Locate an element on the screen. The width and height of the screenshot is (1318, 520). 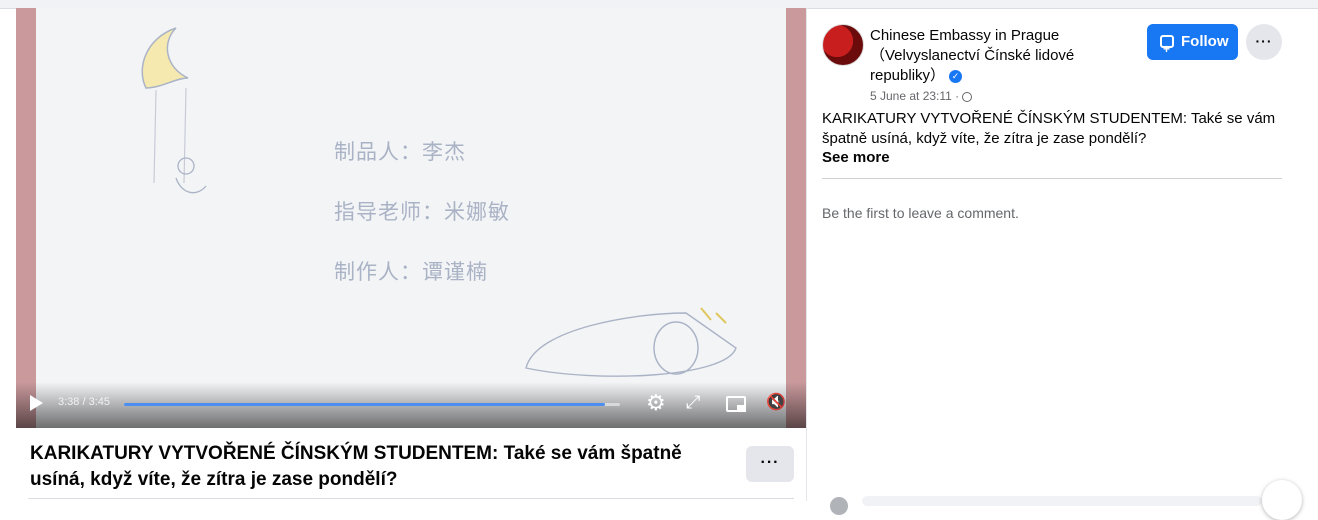
post-date: 5 June at 23:11 · is located at coordinates (921, 96).